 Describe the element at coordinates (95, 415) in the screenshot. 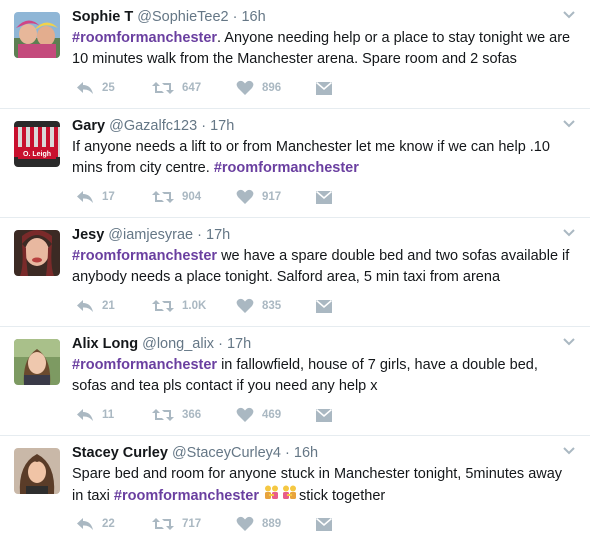

I see `reply-button: 11` at that location.